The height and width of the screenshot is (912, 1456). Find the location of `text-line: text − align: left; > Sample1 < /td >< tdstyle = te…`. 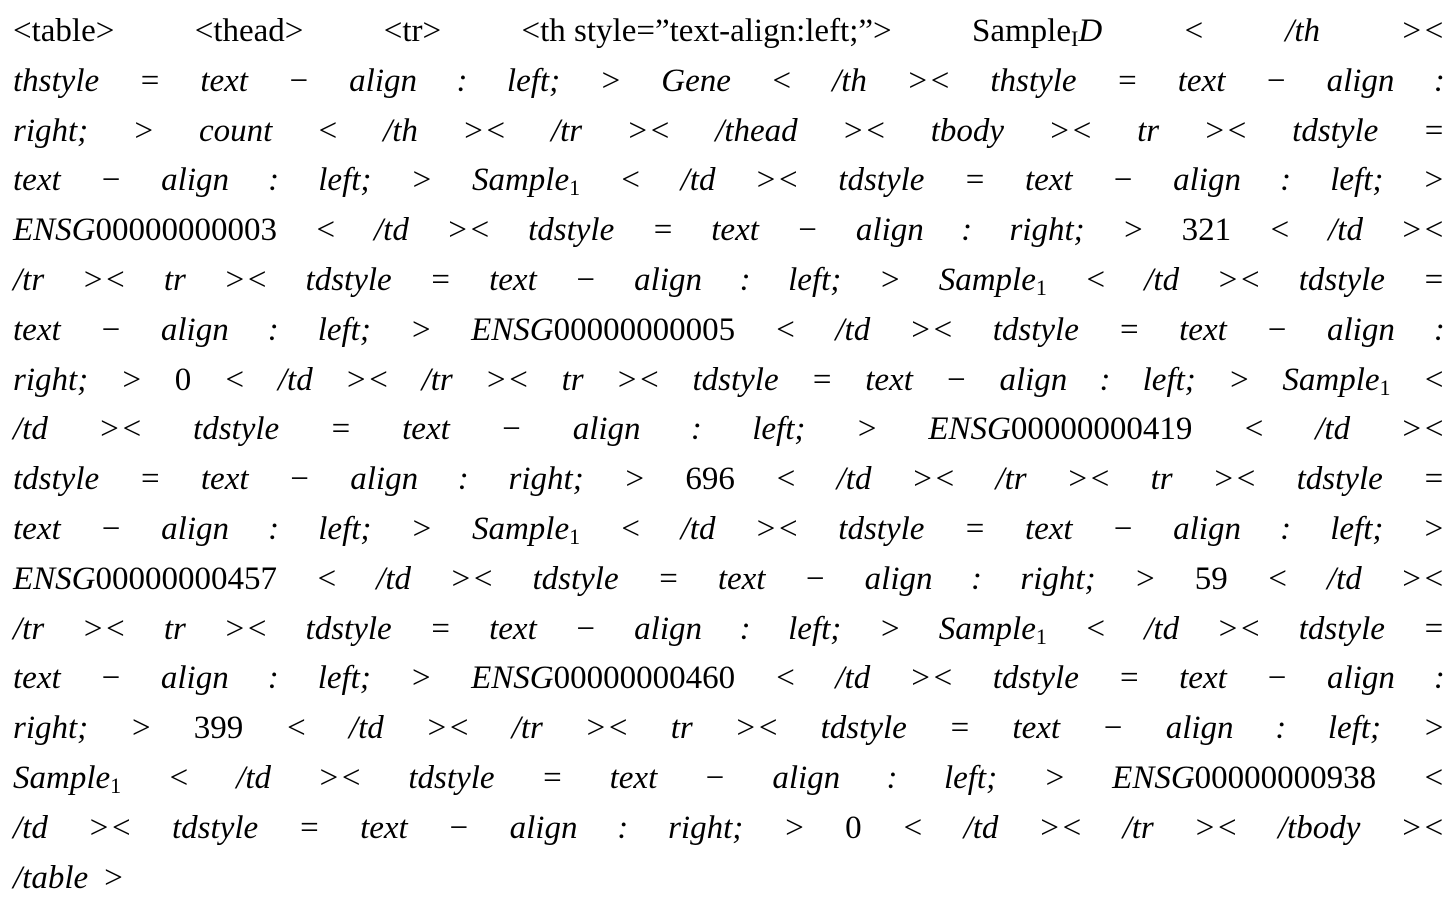

text-line: text − align: left; > Sample1 < /td >< tdstyle = te… is located at coordinates (729, 180).